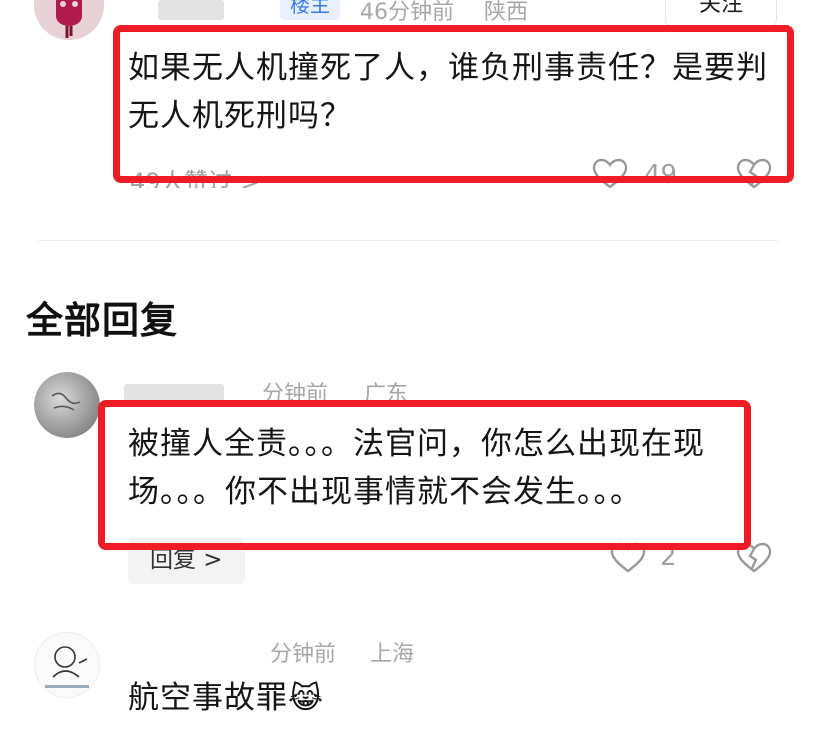 The image size is (820, 731). What do you see at coordinates (208, 698) in the screenshot?
I see `reply-text-content: 航空事故罪` at bounding box center [208, 698].